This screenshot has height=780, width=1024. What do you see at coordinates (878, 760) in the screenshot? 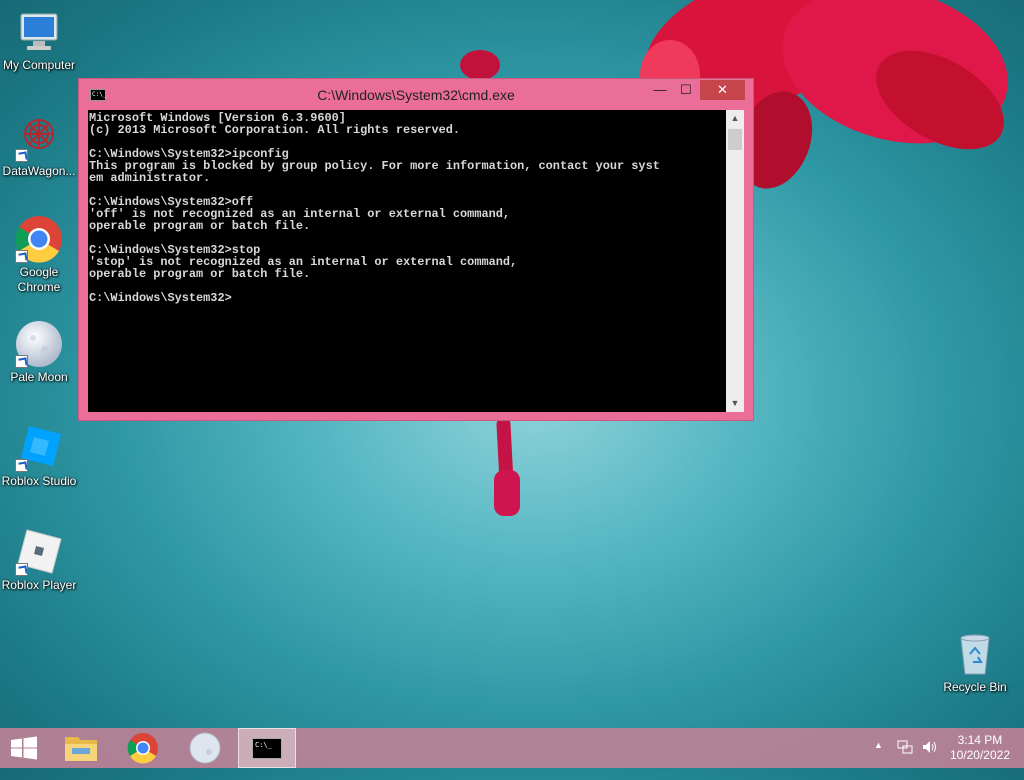
I see `show-hidden-icons-button: ▲` at bounding box center [878, 760].